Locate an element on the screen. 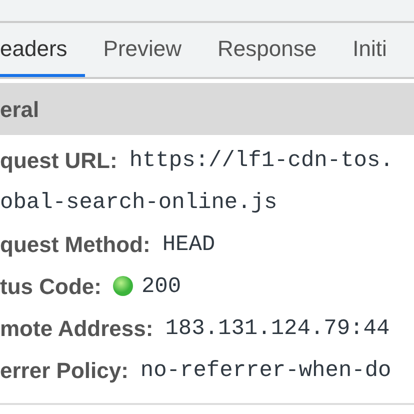  tab: Preview is located at coordinates (142, 50).